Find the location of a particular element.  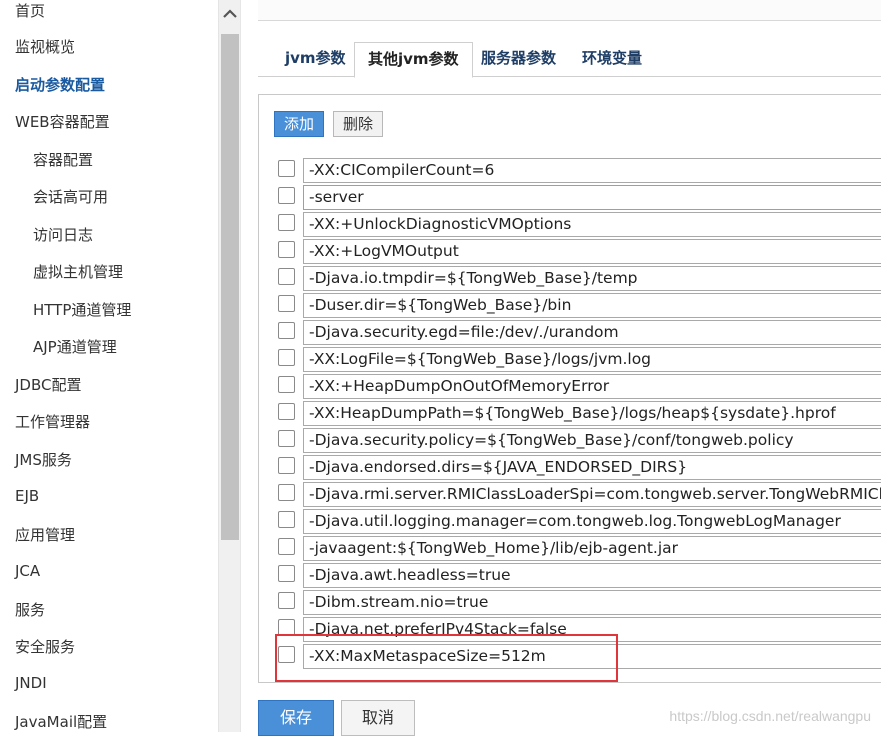

arg-input: -Dibm.stream.nio=true is located at coordinates (592, 602).